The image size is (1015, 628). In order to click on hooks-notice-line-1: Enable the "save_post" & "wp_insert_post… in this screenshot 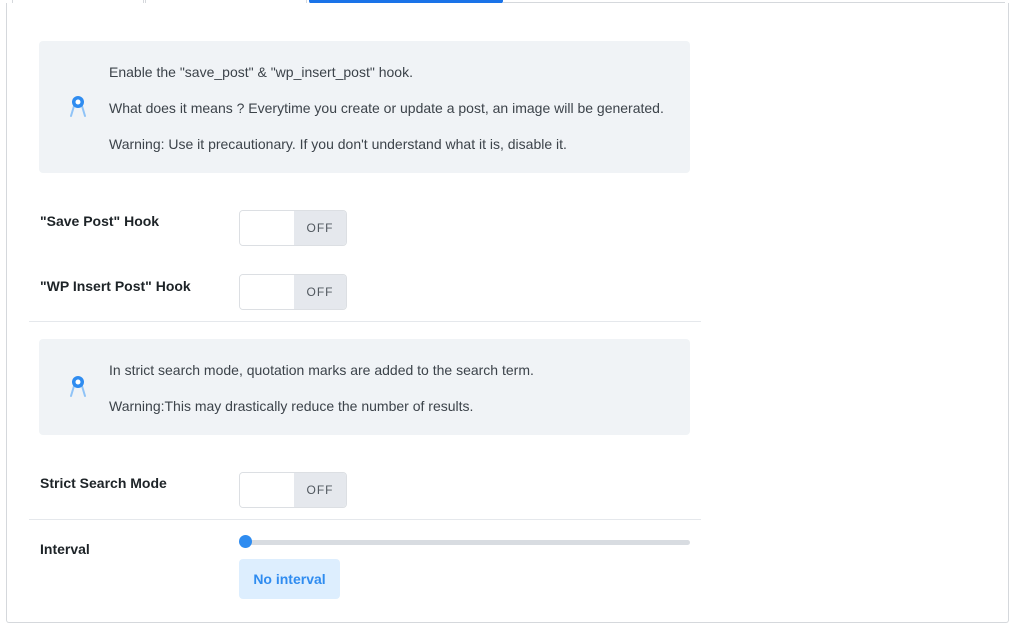, I will do `click(261, 72)`.